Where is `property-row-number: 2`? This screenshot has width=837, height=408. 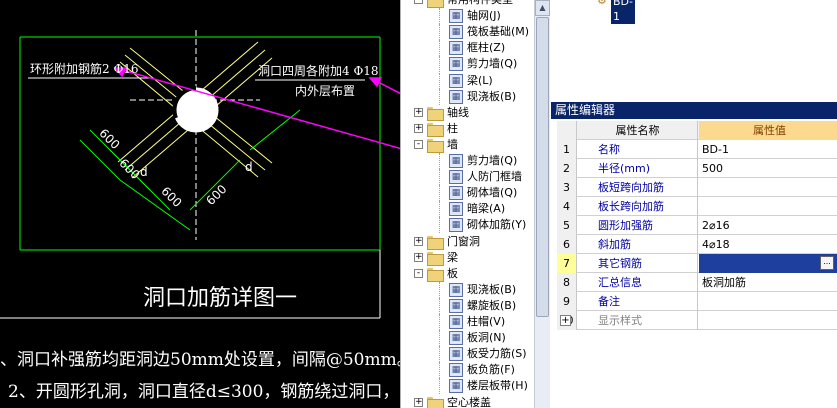 property-row-number: 2 is located at coordinates (567, 168).